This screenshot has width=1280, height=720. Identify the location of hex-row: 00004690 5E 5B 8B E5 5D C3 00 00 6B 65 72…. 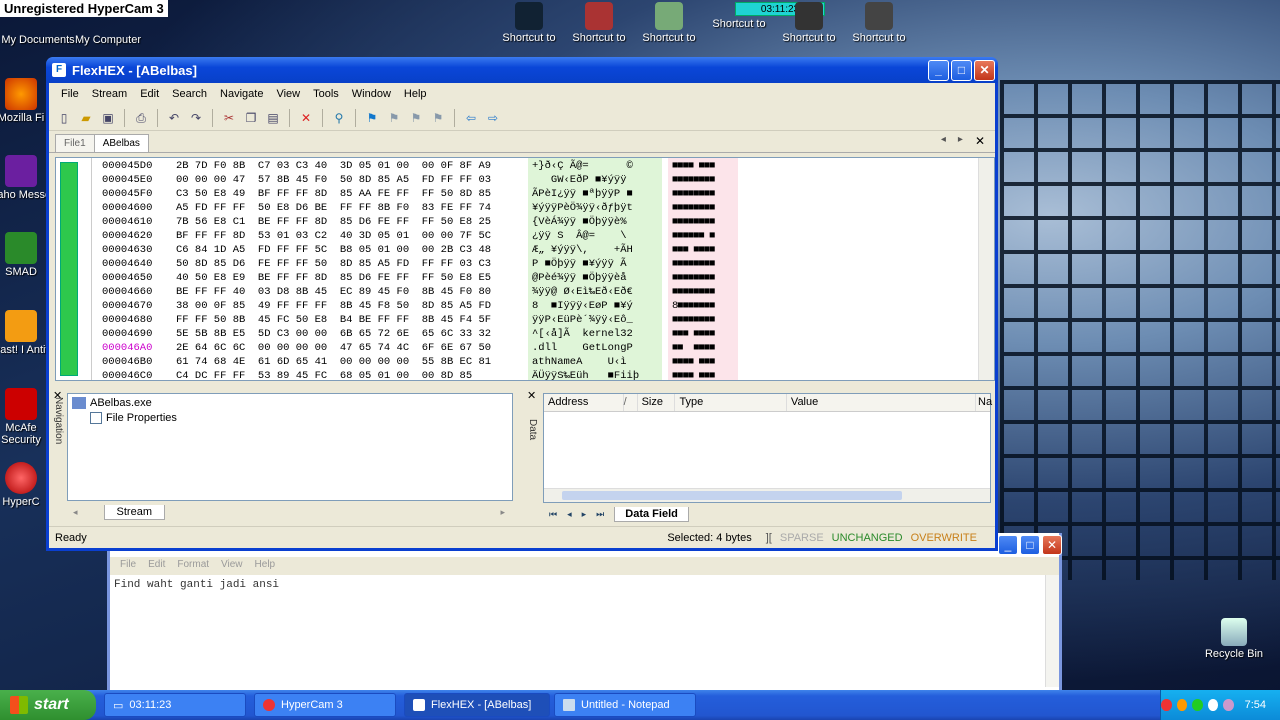
(525, 334).